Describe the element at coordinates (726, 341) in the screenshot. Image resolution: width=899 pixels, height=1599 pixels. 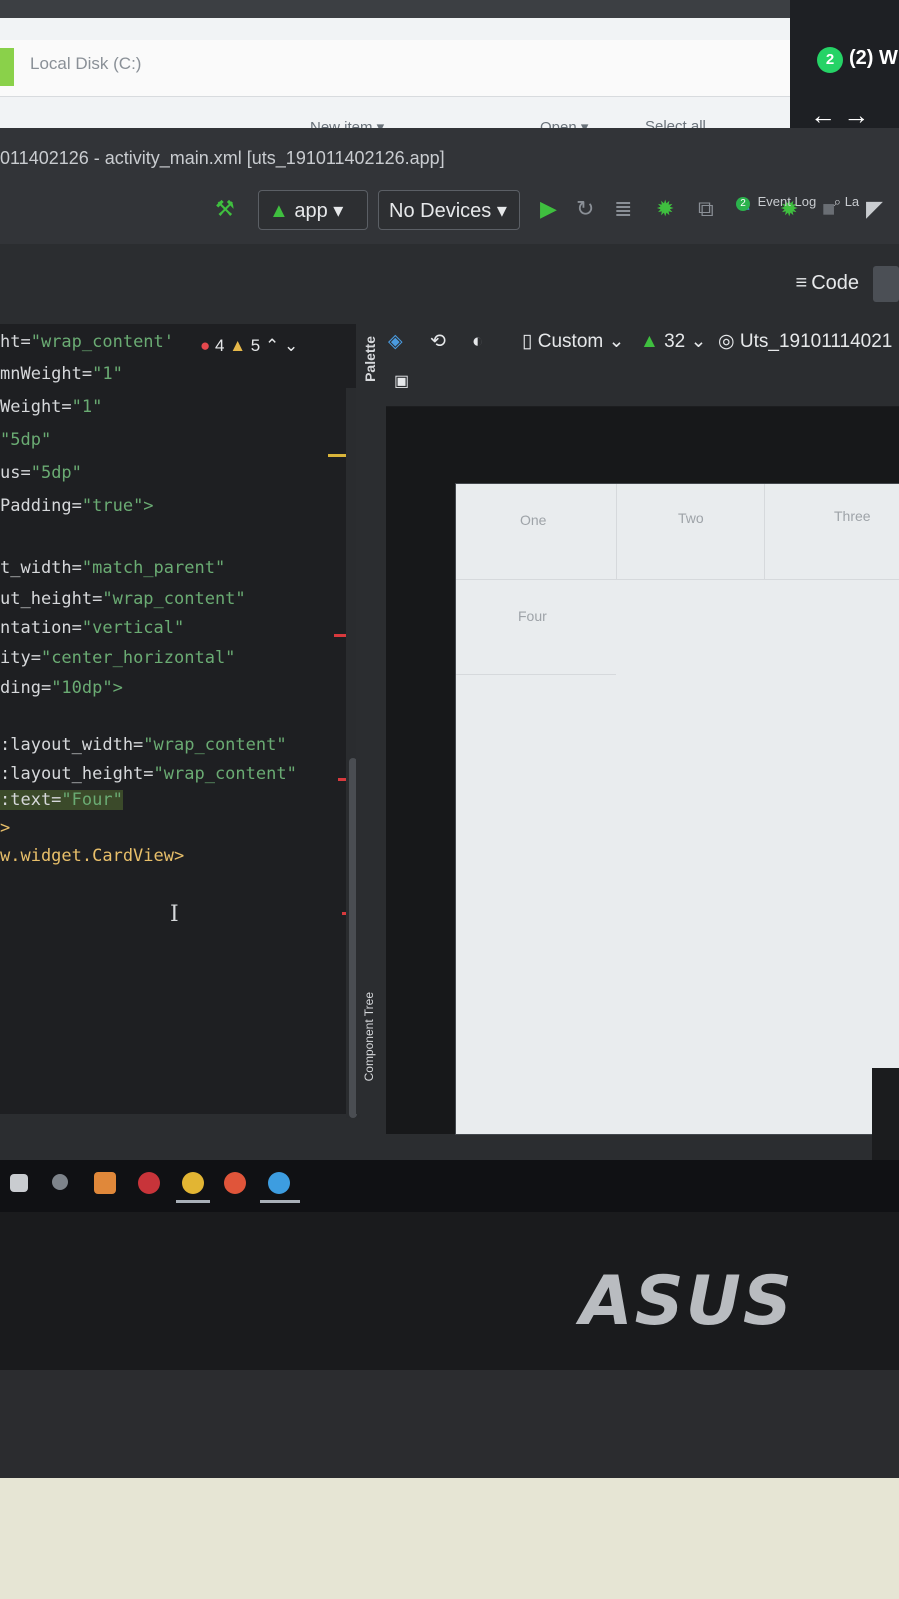
I see `theme-icon: ◎` at that location.